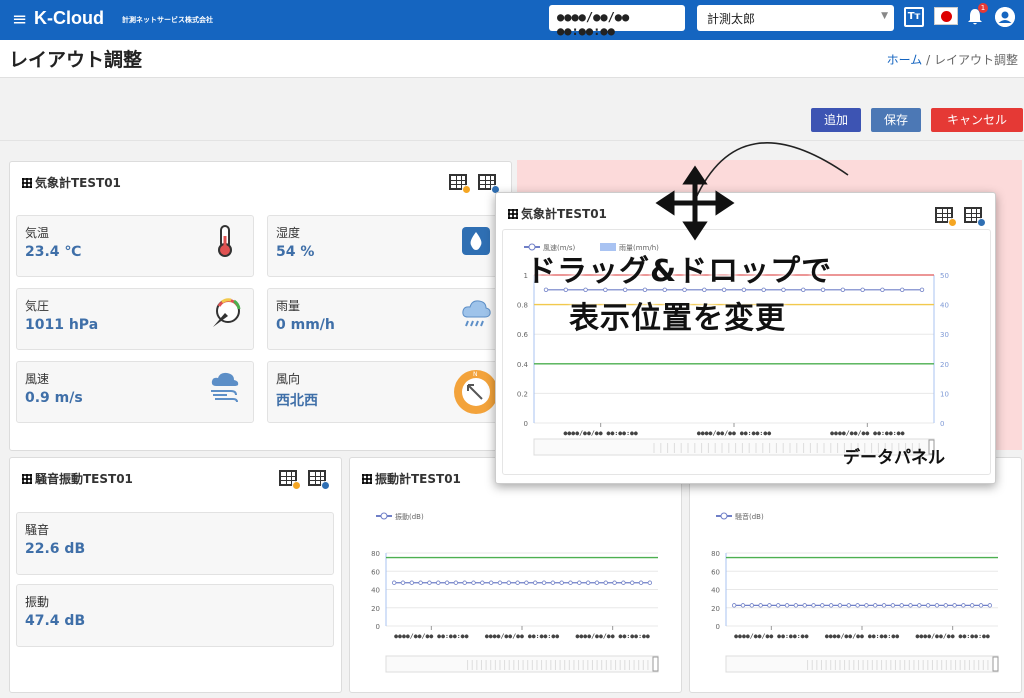 This screenshot has width=1024, height=698. I want to click on y2-tick-label: 50, so click(944, 276).